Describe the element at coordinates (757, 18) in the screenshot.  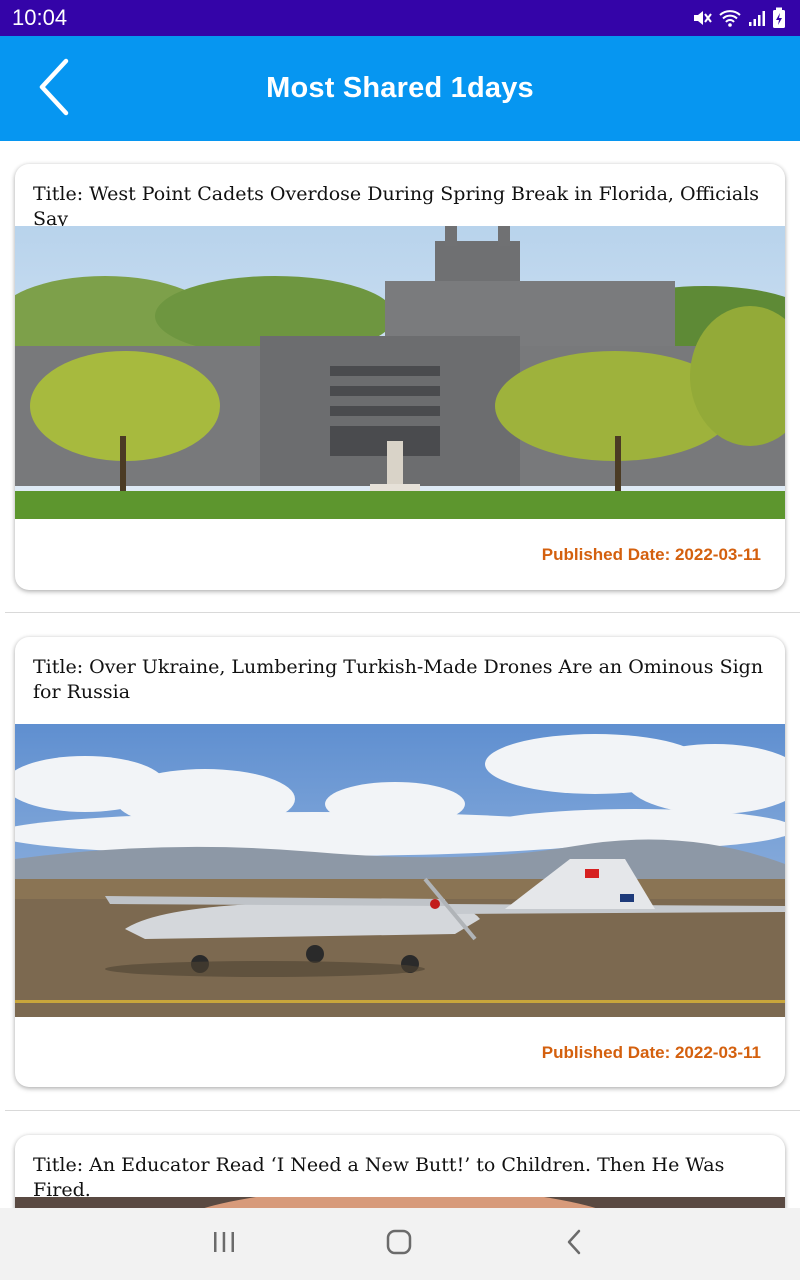
I see `signal-icon` at that location.